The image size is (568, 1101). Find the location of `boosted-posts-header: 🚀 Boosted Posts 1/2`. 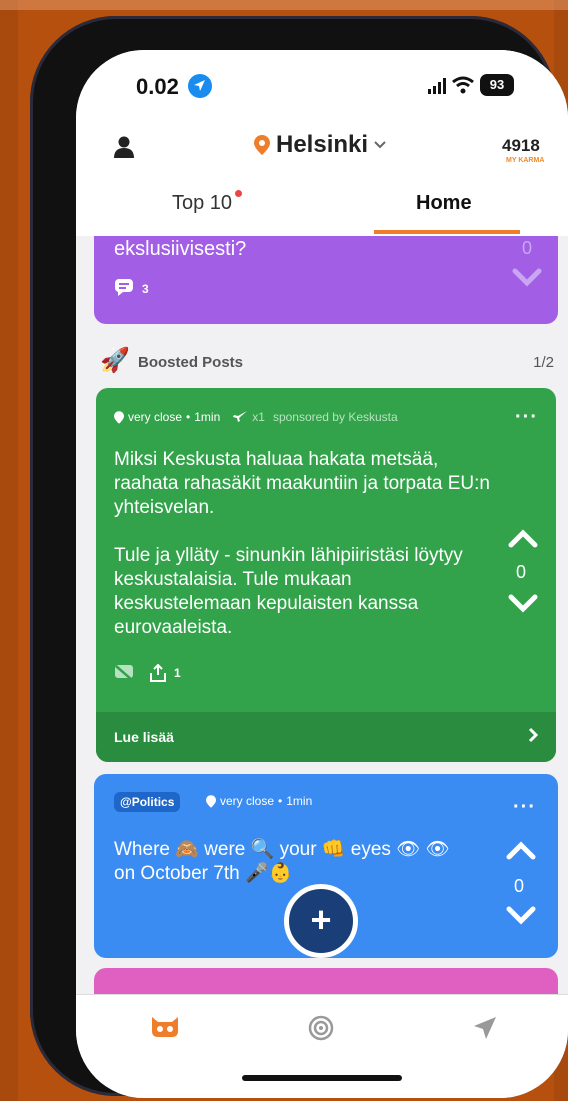

boosted-posts-header: 🚀 Boosted Posts 1/2 is located at coordinates (322, 364).